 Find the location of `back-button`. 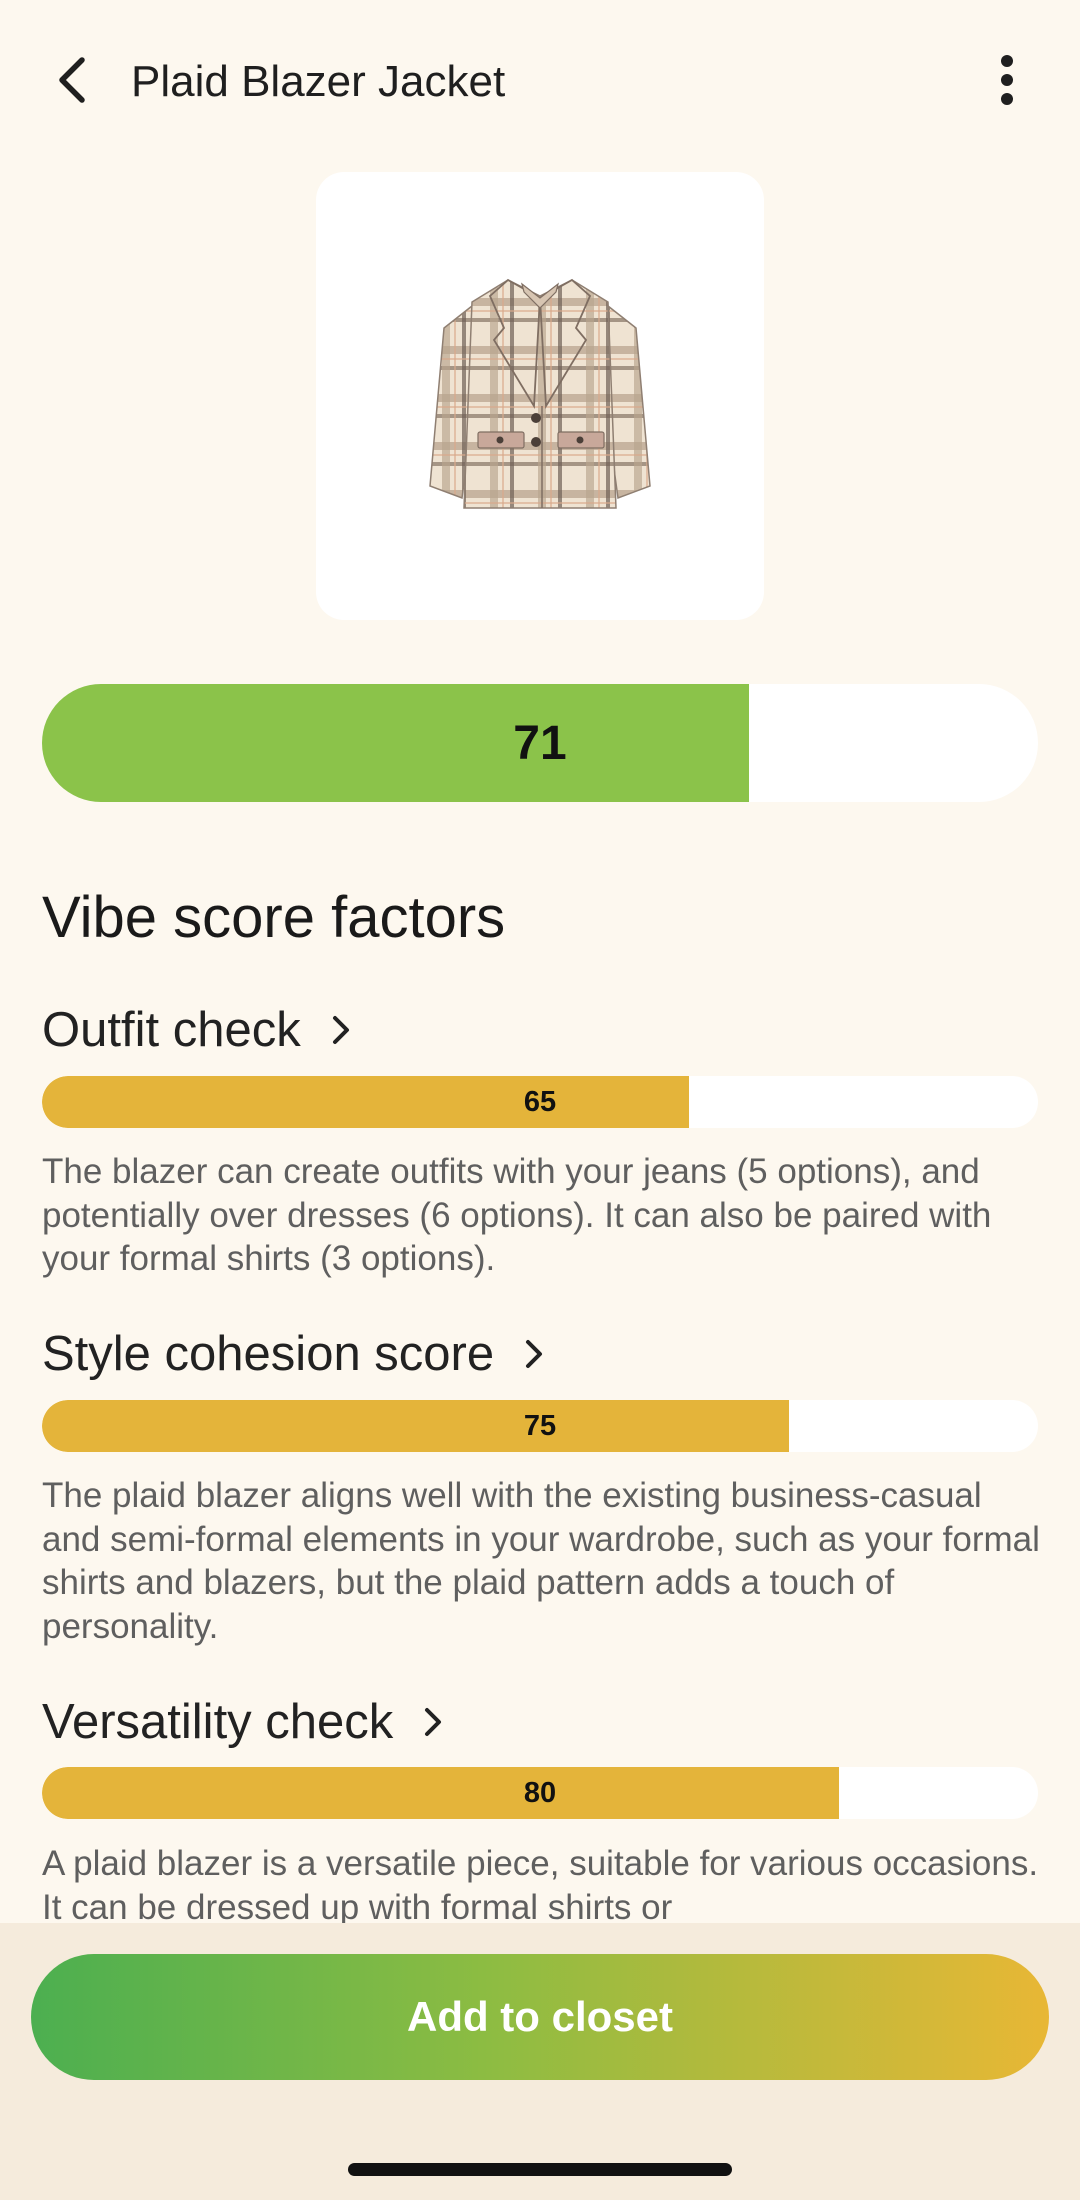

back-button is located at coordinates (72, 82).